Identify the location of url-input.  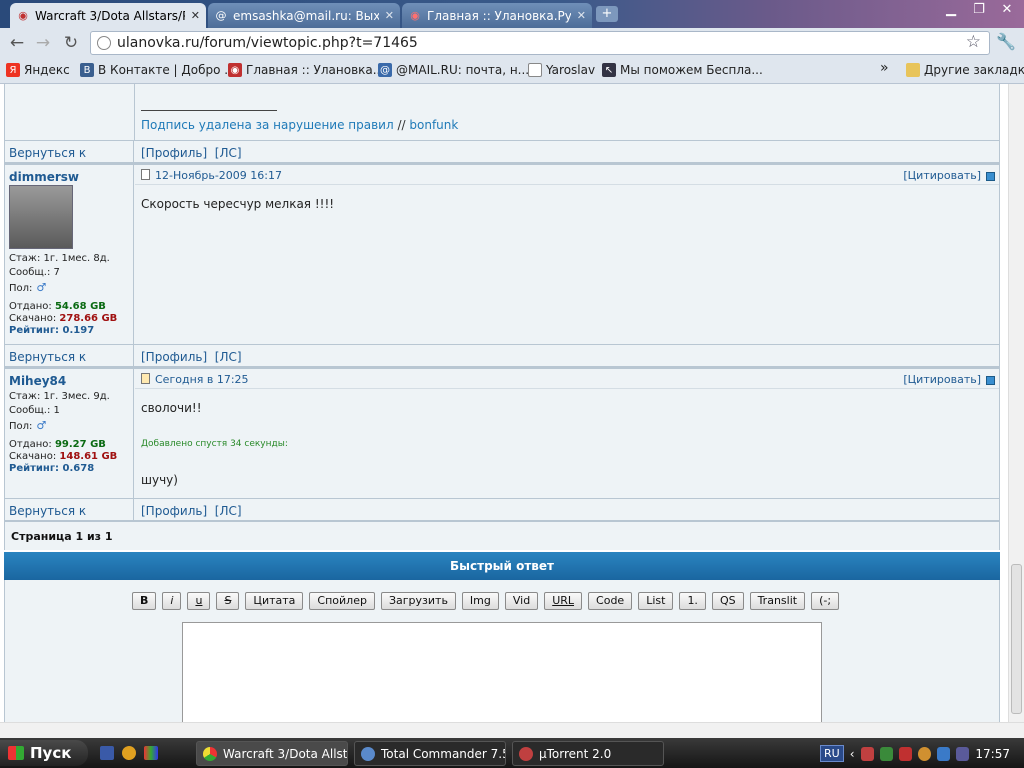
(537, 43).